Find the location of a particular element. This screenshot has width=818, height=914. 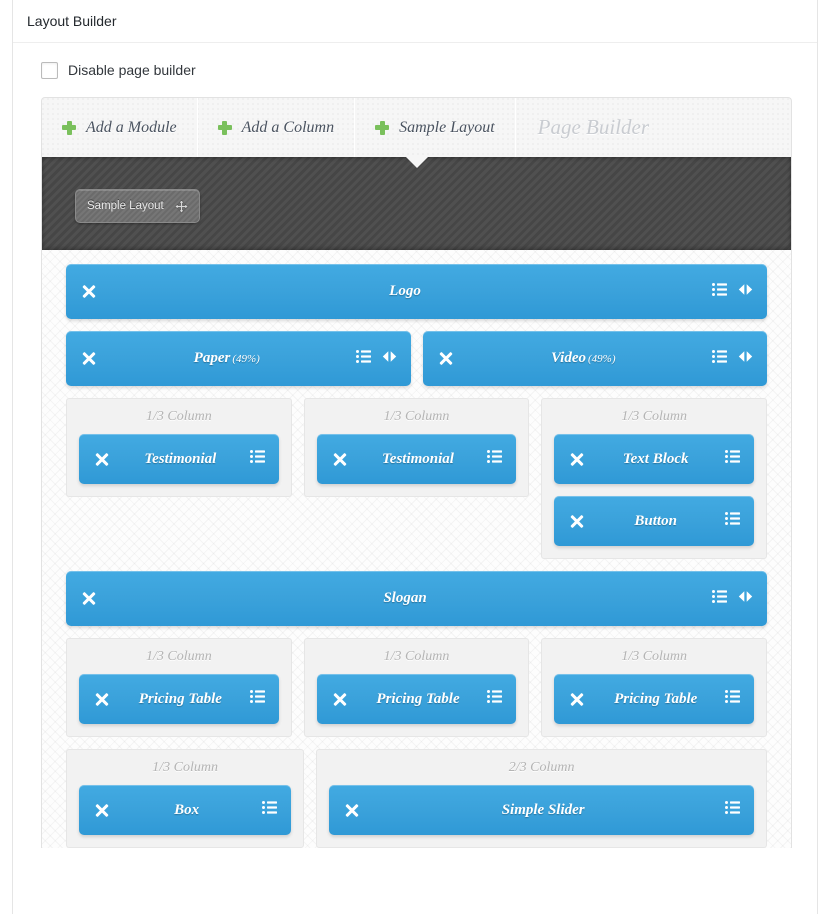

module-title: Video (49%) is located at coordinates (583, 358).